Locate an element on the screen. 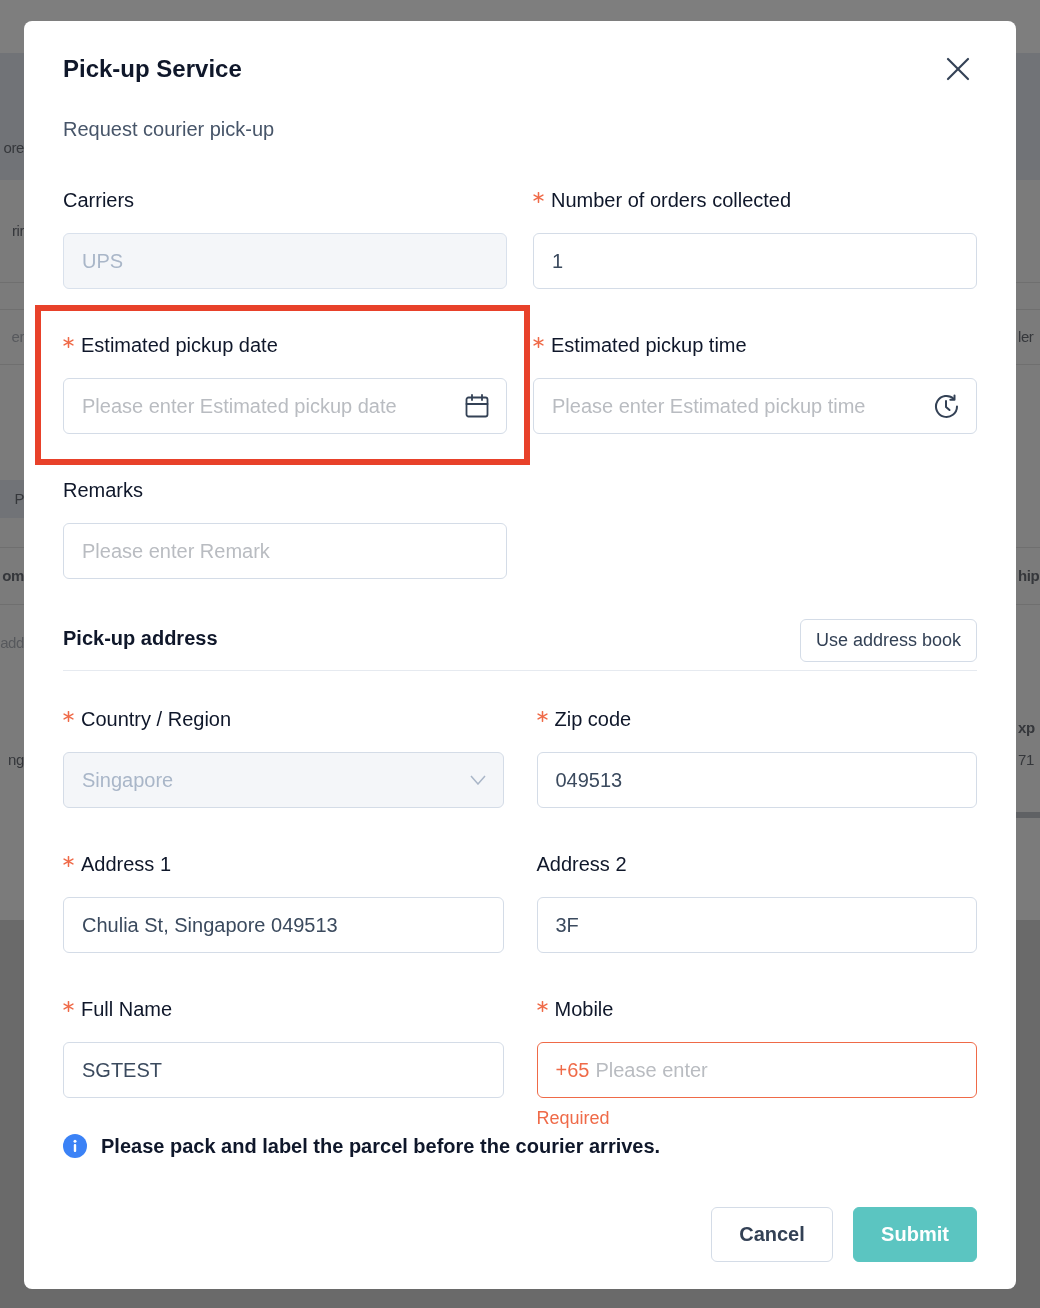 The height and width of the screenshot is (1308, 1040). time-input: Please enter Estimated pickup time is located at coordinates (740, 406).